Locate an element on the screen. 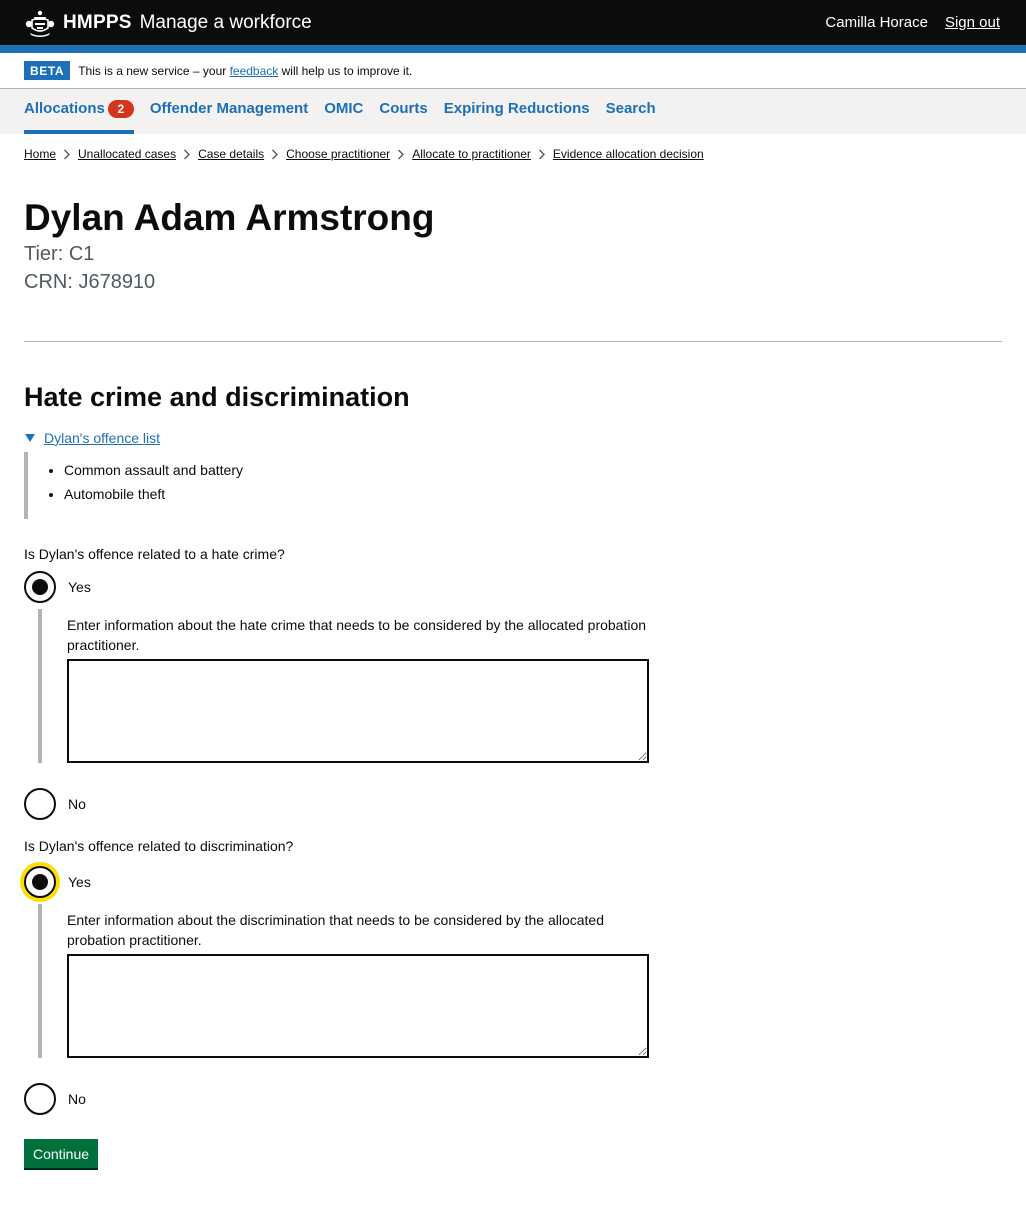 The width and height of the screenshot is (1026, 1220). nav-item-label: Search is located at coordinates (630, 108).